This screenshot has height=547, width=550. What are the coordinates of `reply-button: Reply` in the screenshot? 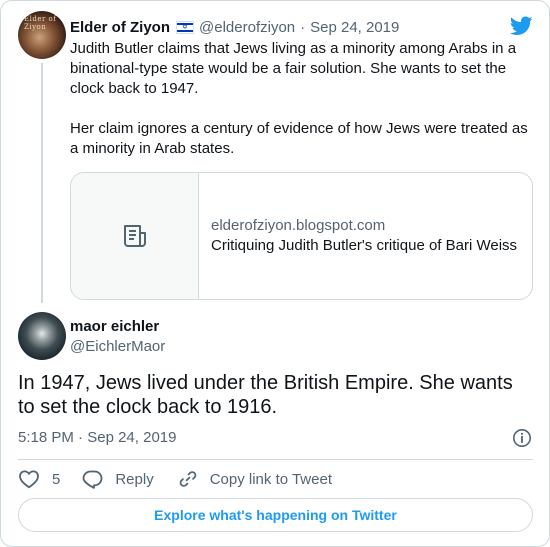 It's located at (118, 479).